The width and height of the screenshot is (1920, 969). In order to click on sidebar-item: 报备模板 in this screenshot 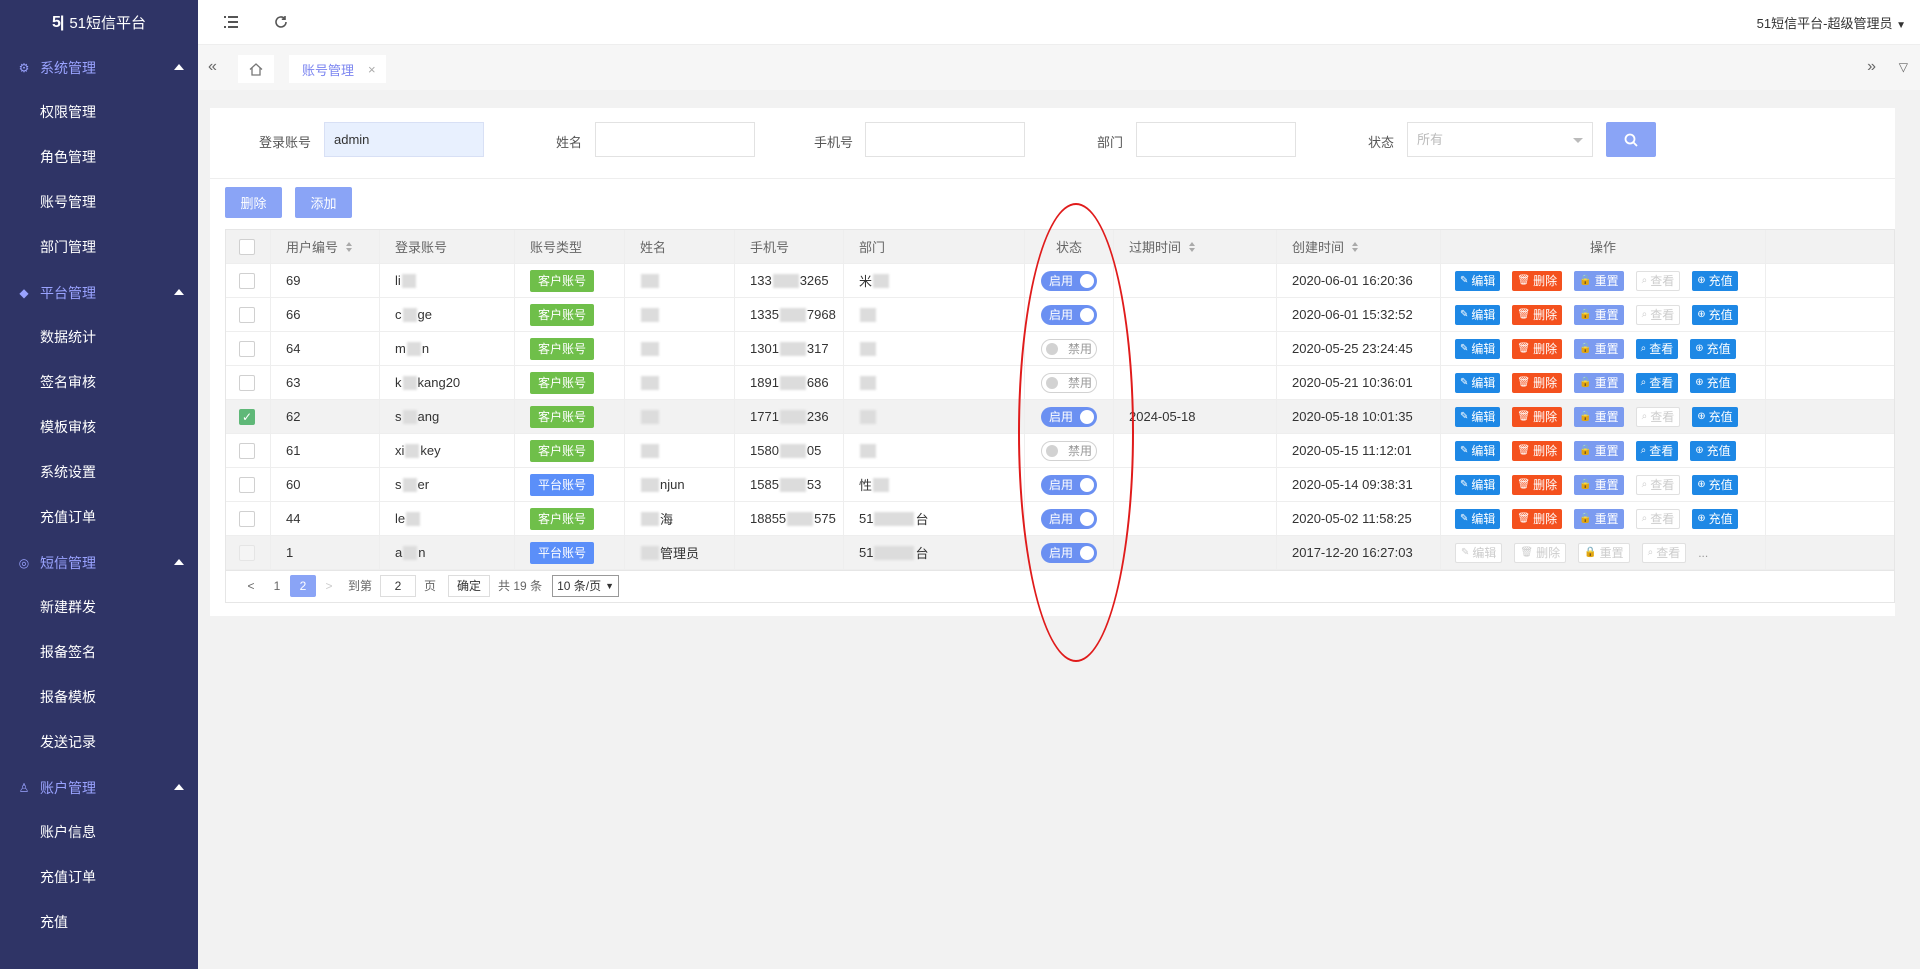, I will do `click(99, 697)`.